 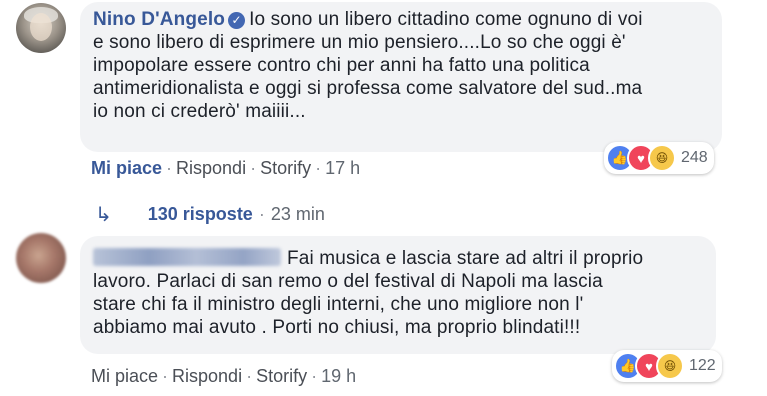 I want to click on avatar-face, so click(x=41, y=27).